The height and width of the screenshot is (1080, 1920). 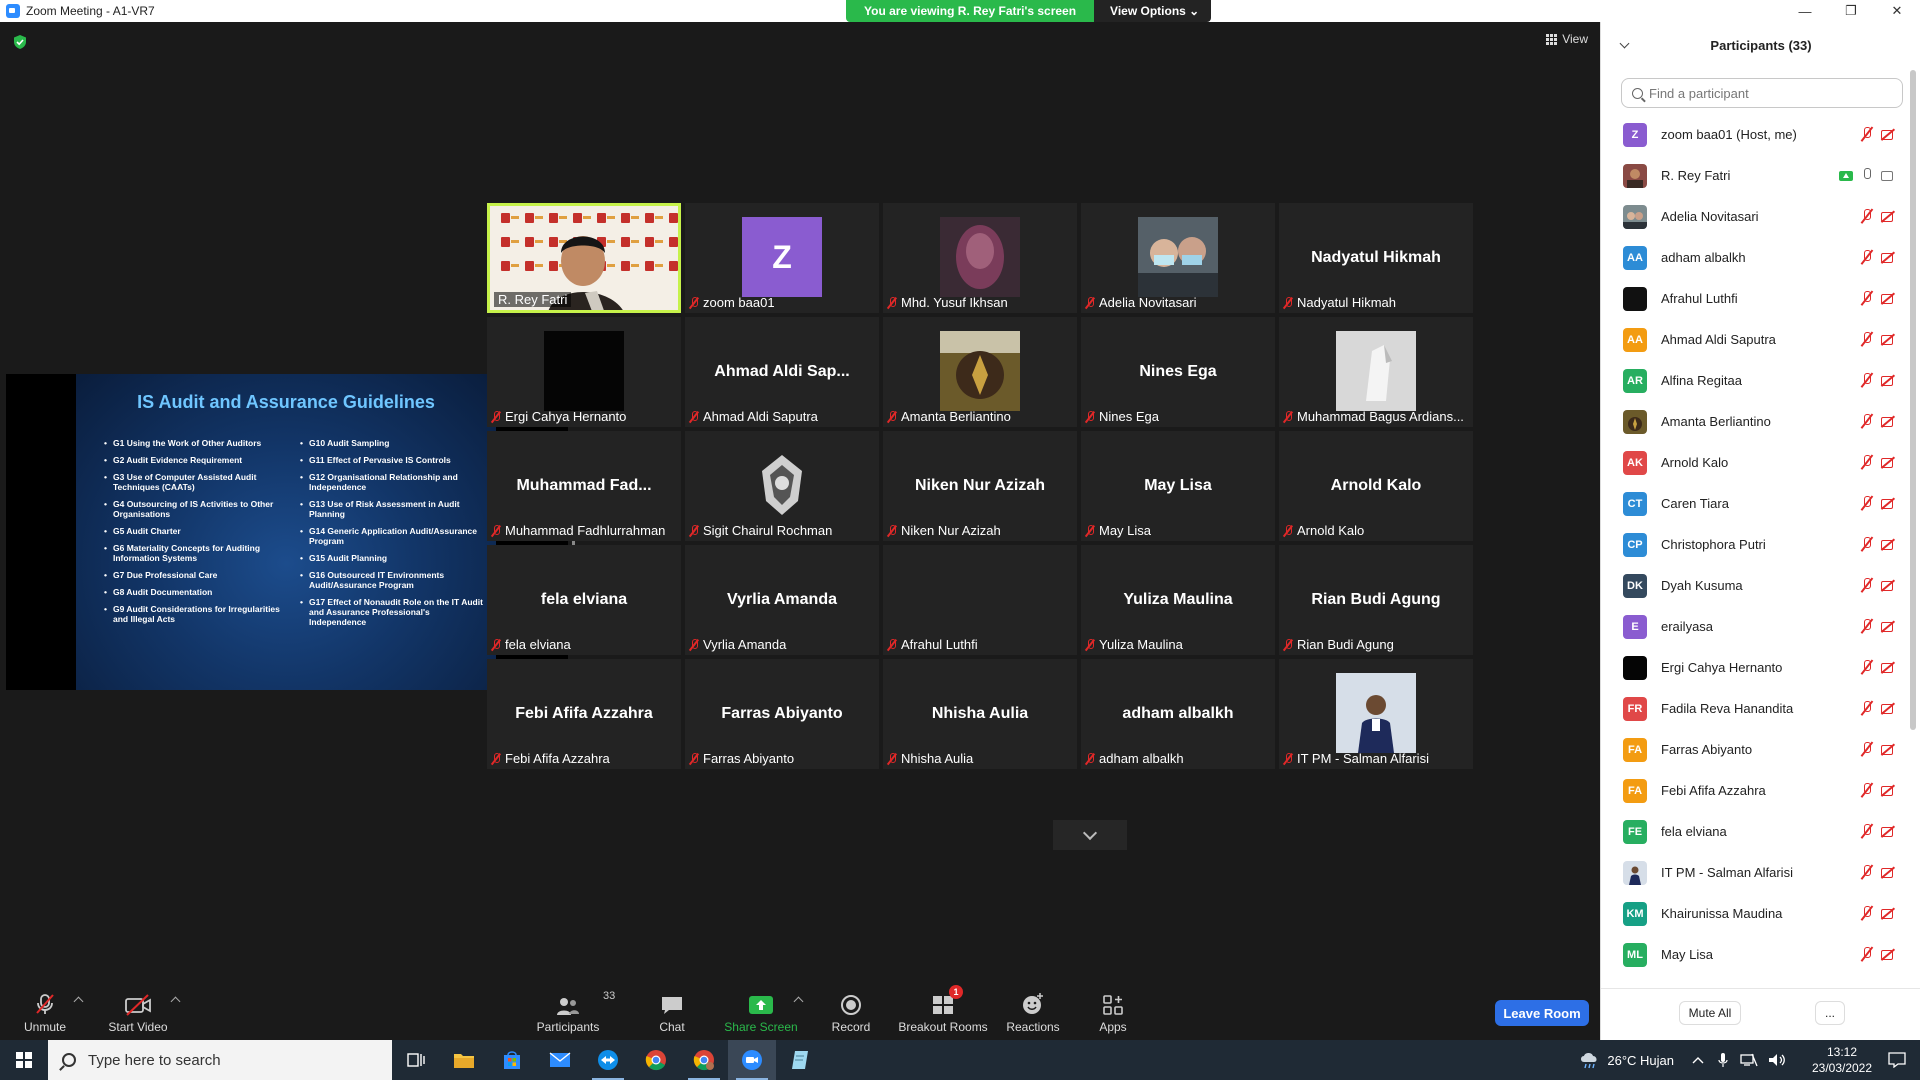 I want to click on video-tile: Sigit Chairul Rochman, so click(x=782, y=486).